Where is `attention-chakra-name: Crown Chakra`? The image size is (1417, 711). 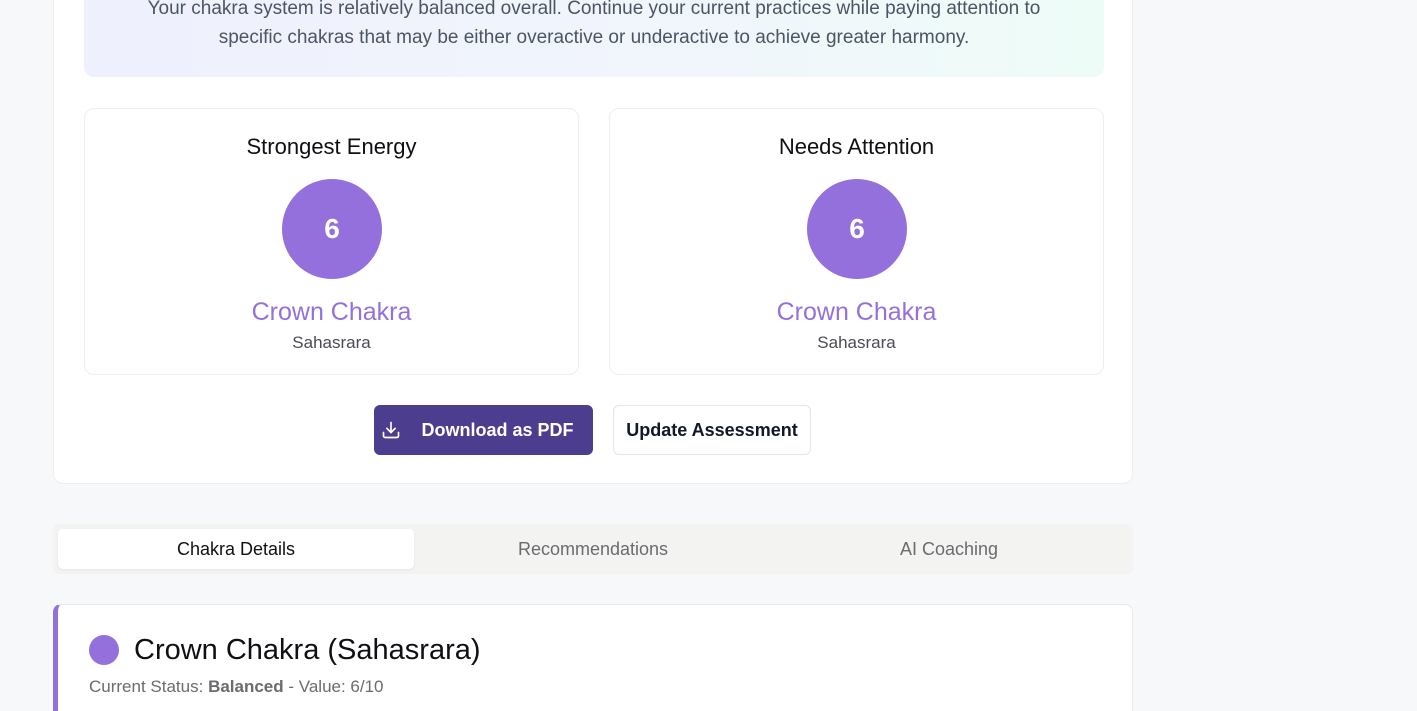
attention-chakra-name: Crown Chakra is located at coordinates (856, 312).